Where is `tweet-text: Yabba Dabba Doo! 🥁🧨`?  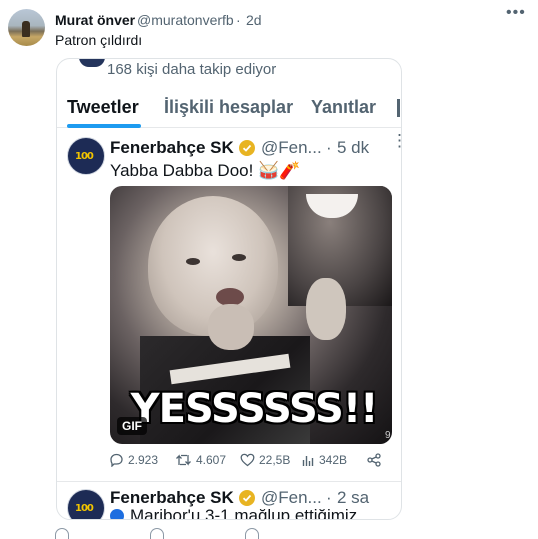 tweet-text: Yabba Dabba Doo! 🥁🧨 is located at coordinates (205, 170).